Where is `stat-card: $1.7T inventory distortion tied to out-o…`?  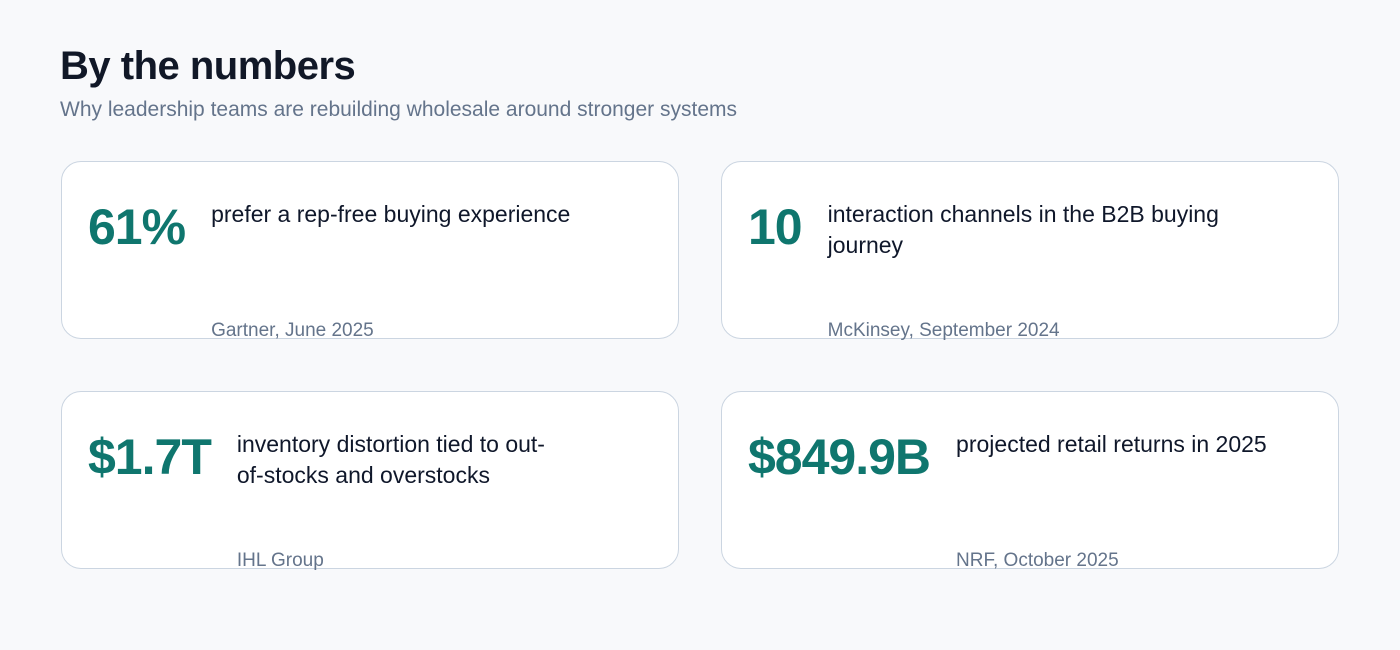
stat-card: $1.7T inventory distortion tied to out-o… is located at coordinates (370, 481).